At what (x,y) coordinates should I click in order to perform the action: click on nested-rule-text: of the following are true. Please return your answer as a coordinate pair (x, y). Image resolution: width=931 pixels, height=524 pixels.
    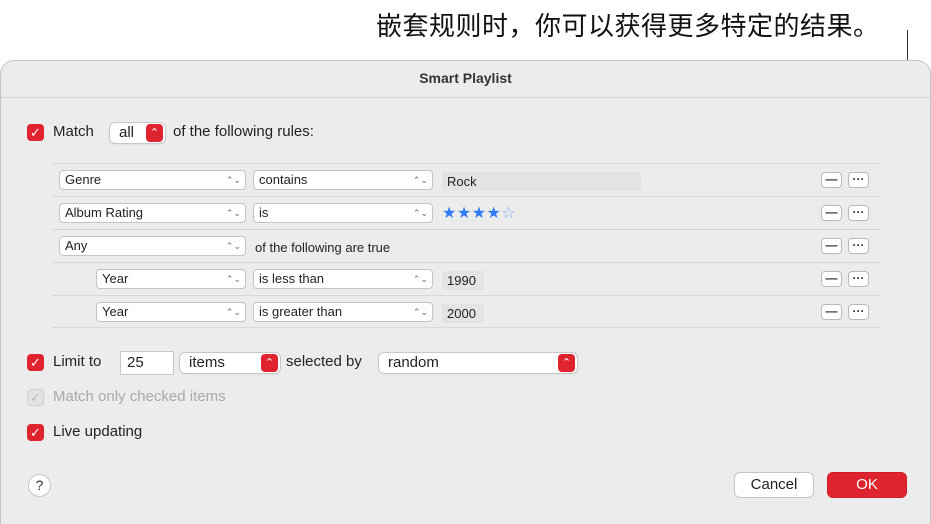
    Looking at the image, I should click on (323, 247).